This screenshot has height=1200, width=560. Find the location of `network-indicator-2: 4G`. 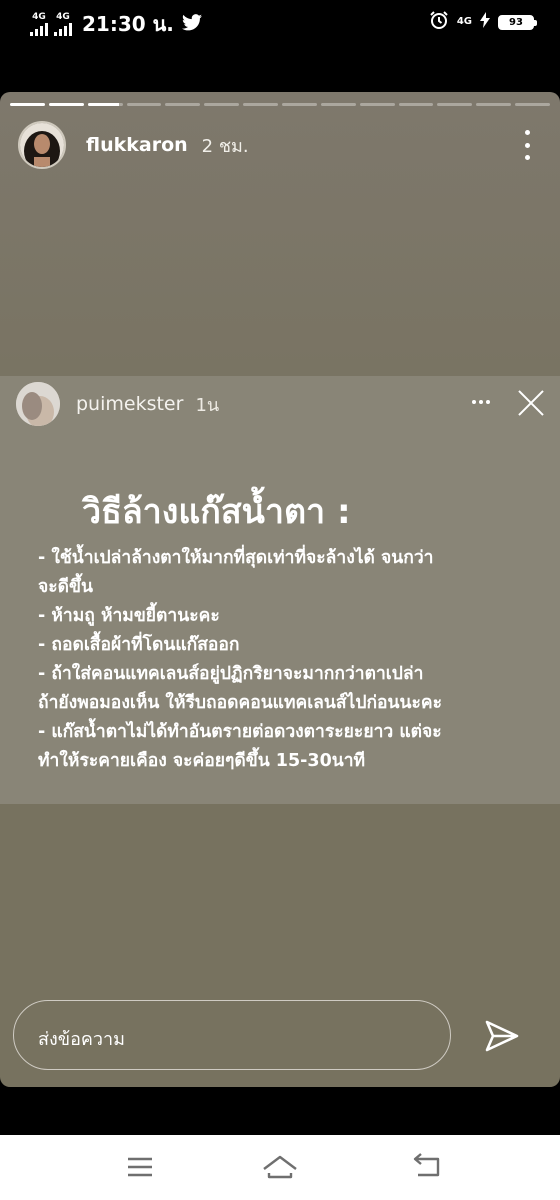

network-indicator-2: 4G is located at coordinates (63, 23).